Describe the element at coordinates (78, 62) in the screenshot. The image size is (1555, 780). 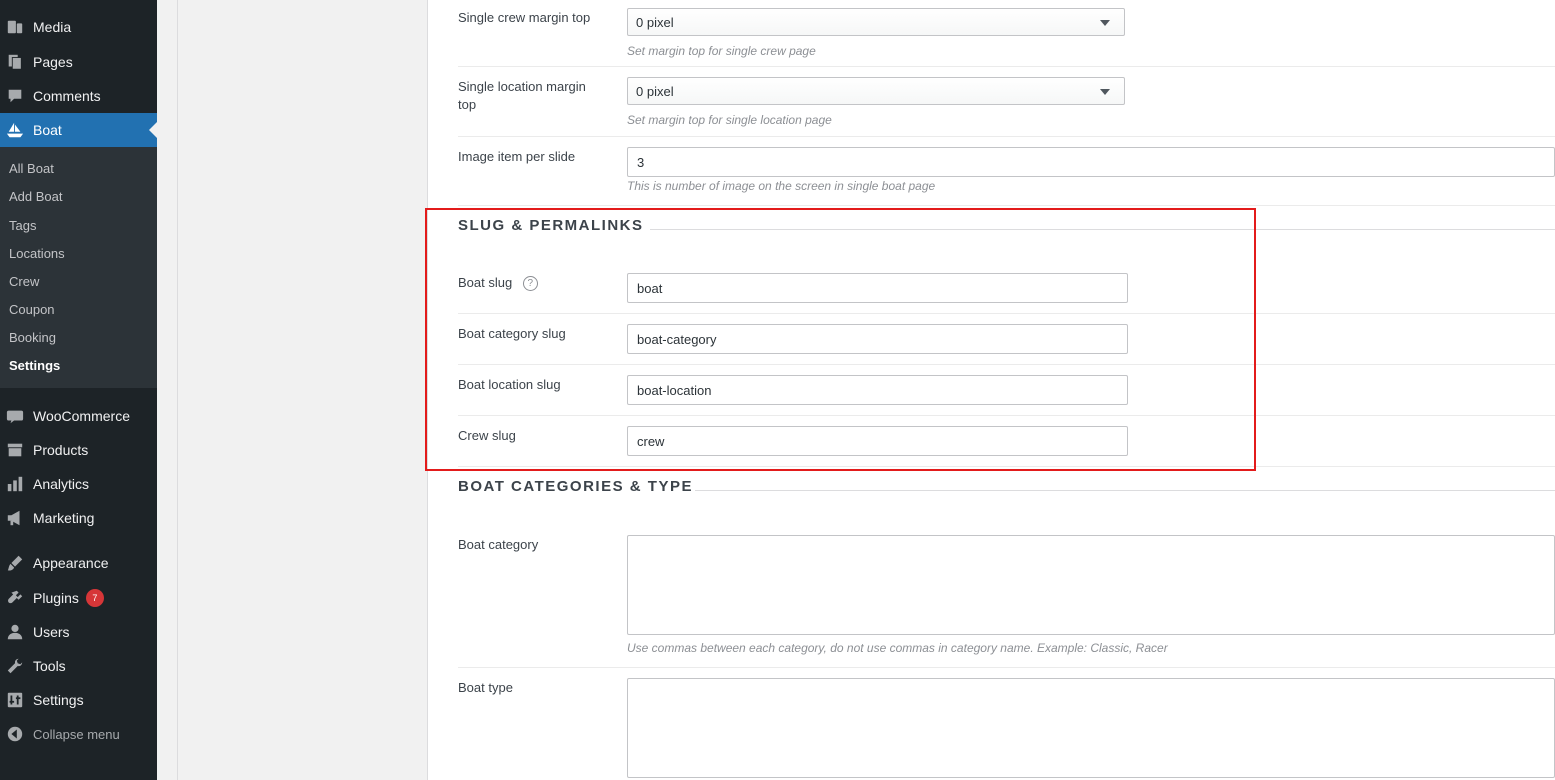
I see `menu-pages: Pages` at that location.